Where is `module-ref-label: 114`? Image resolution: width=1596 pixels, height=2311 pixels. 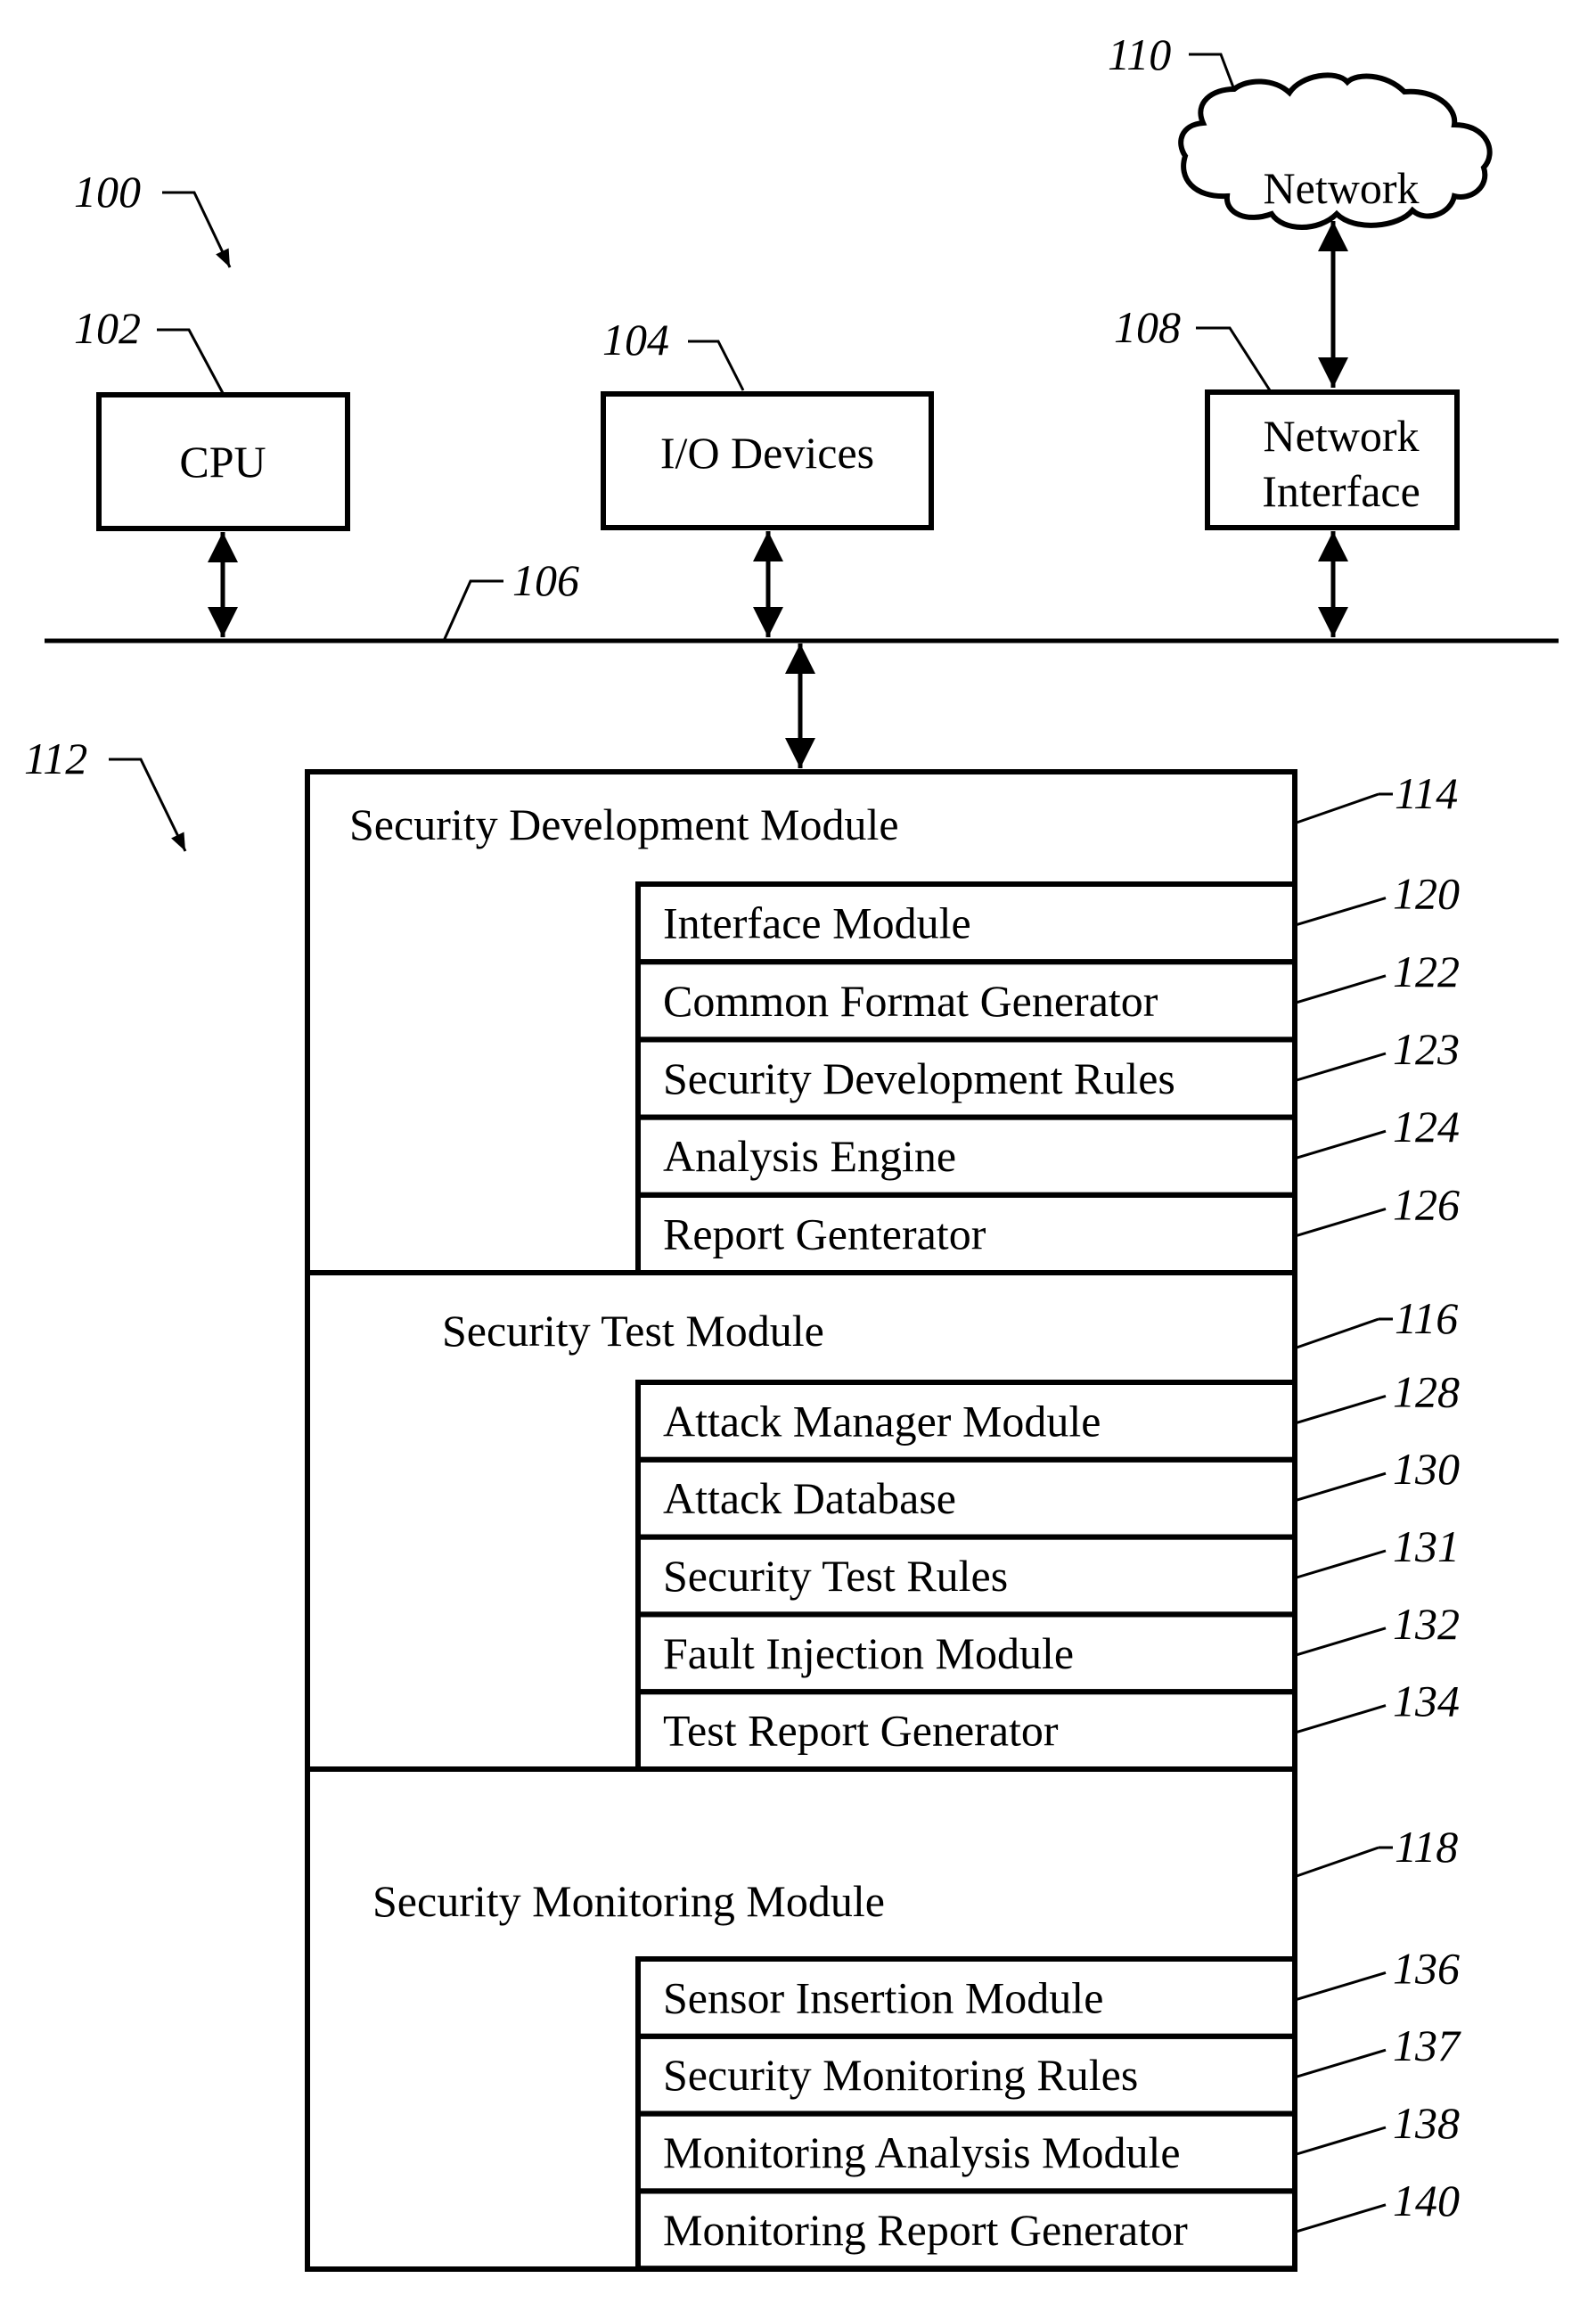
module-ref-label: 114 is located at coordinates (1426, 793).